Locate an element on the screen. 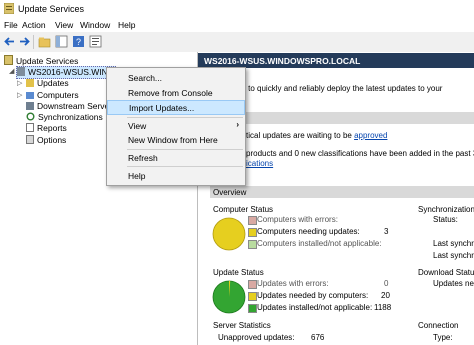 This screenshot has height=345, width=474. wsus-root-icon is located at coordinates (8, 60).